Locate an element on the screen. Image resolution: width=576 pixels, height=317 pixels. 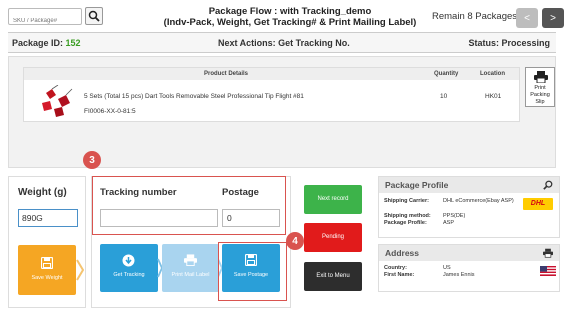
remain-packages: Remain 8 Packages is located at coordinates (475, 16).